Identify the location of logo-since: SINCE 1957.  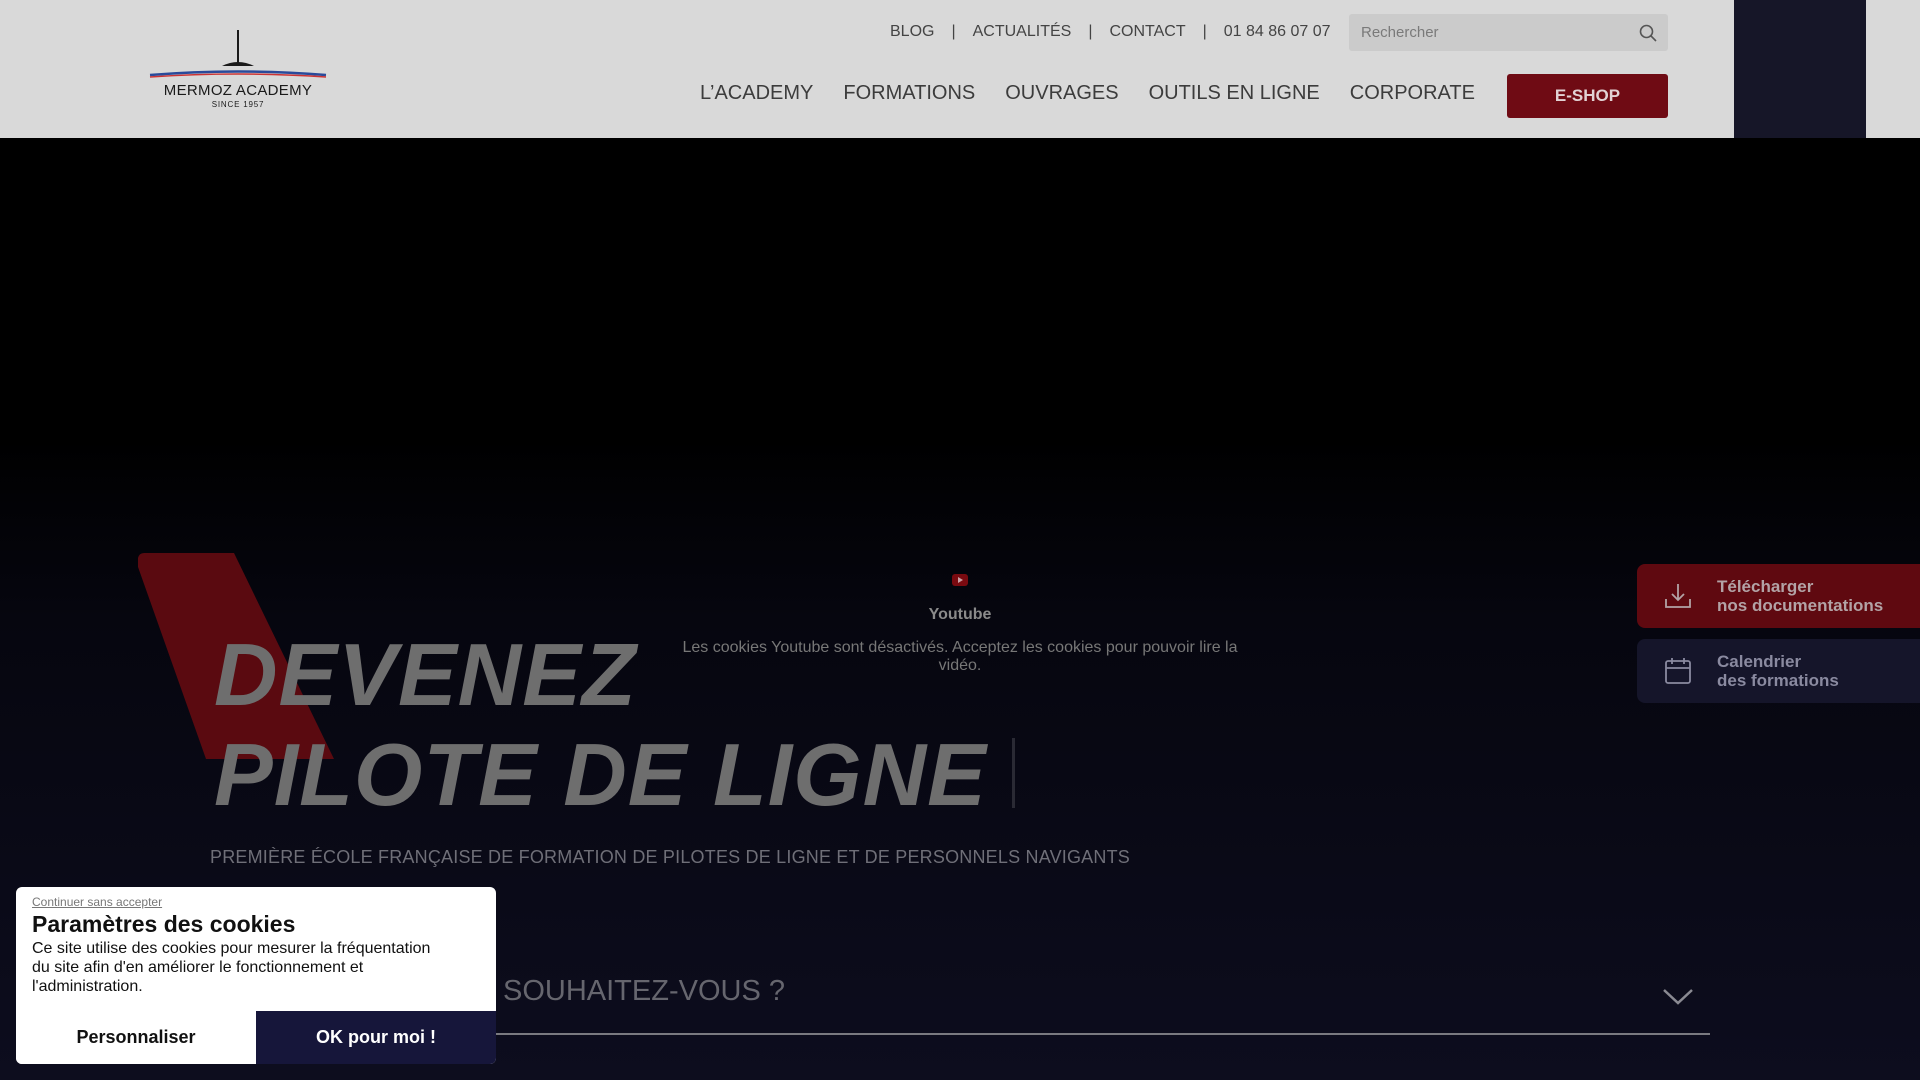
(238, 104).